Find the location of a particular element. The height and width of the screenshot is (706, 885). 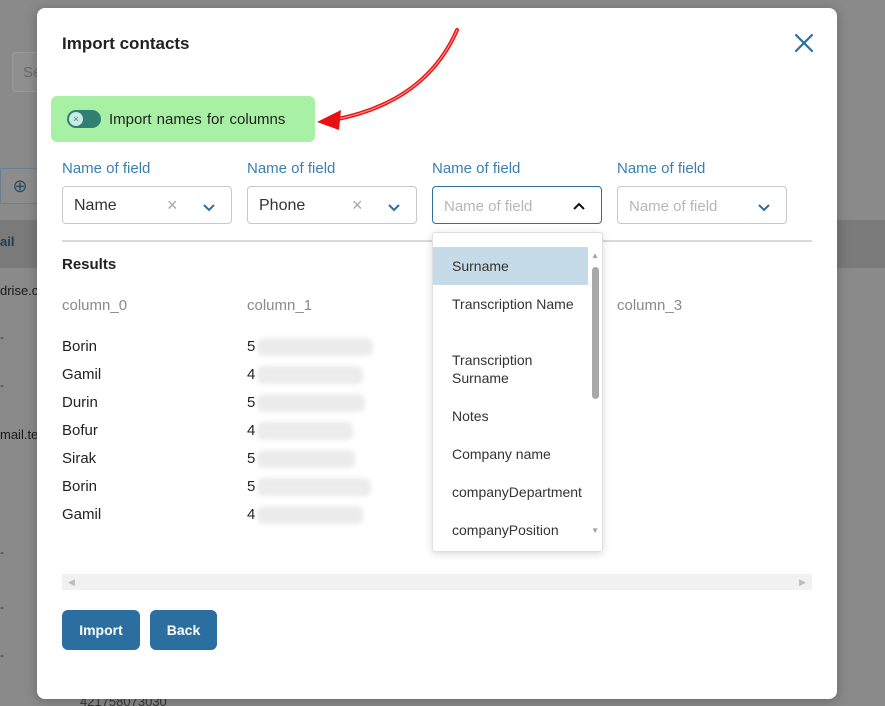

background-row-text: mail.te is located at coordinates (19, 434).